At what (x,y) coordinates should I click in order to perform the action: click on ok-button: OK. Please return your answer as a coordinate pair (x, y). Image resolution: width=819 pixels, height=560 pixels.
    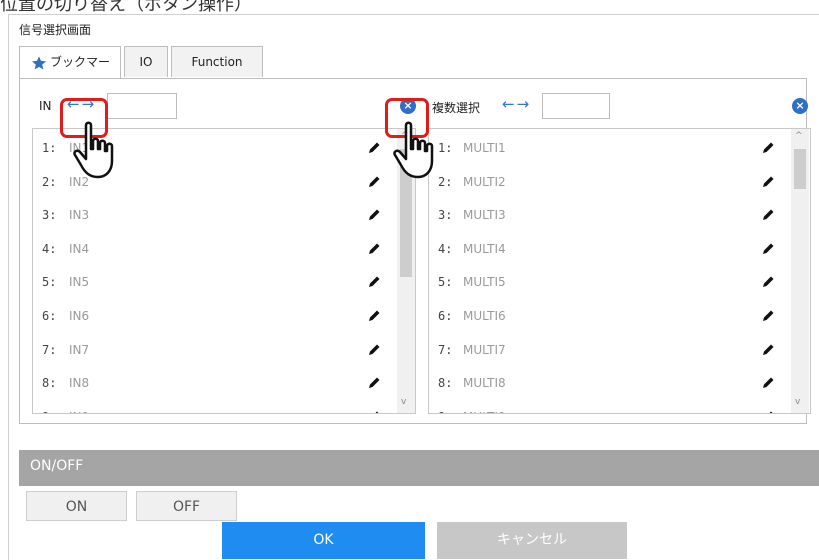
    Looking at the image, I should click on (323, 540).